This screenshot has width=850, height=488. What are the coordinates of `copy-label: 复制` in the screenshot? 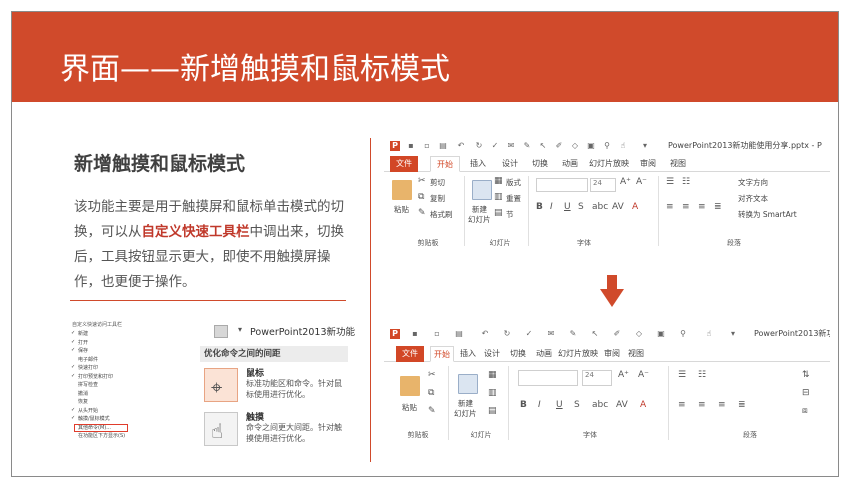 It's located at (437, 198).